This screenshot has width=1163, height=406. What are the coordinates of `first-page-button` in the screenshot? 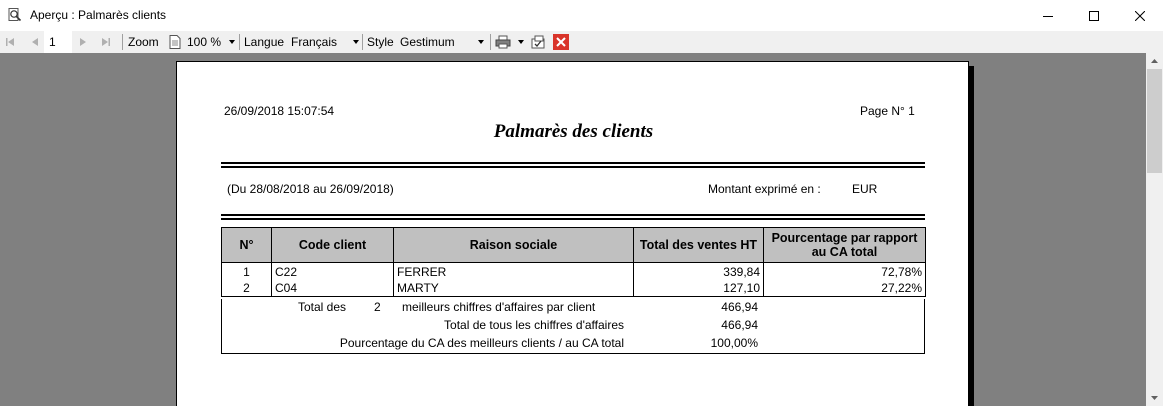 It's located at (10, 42).